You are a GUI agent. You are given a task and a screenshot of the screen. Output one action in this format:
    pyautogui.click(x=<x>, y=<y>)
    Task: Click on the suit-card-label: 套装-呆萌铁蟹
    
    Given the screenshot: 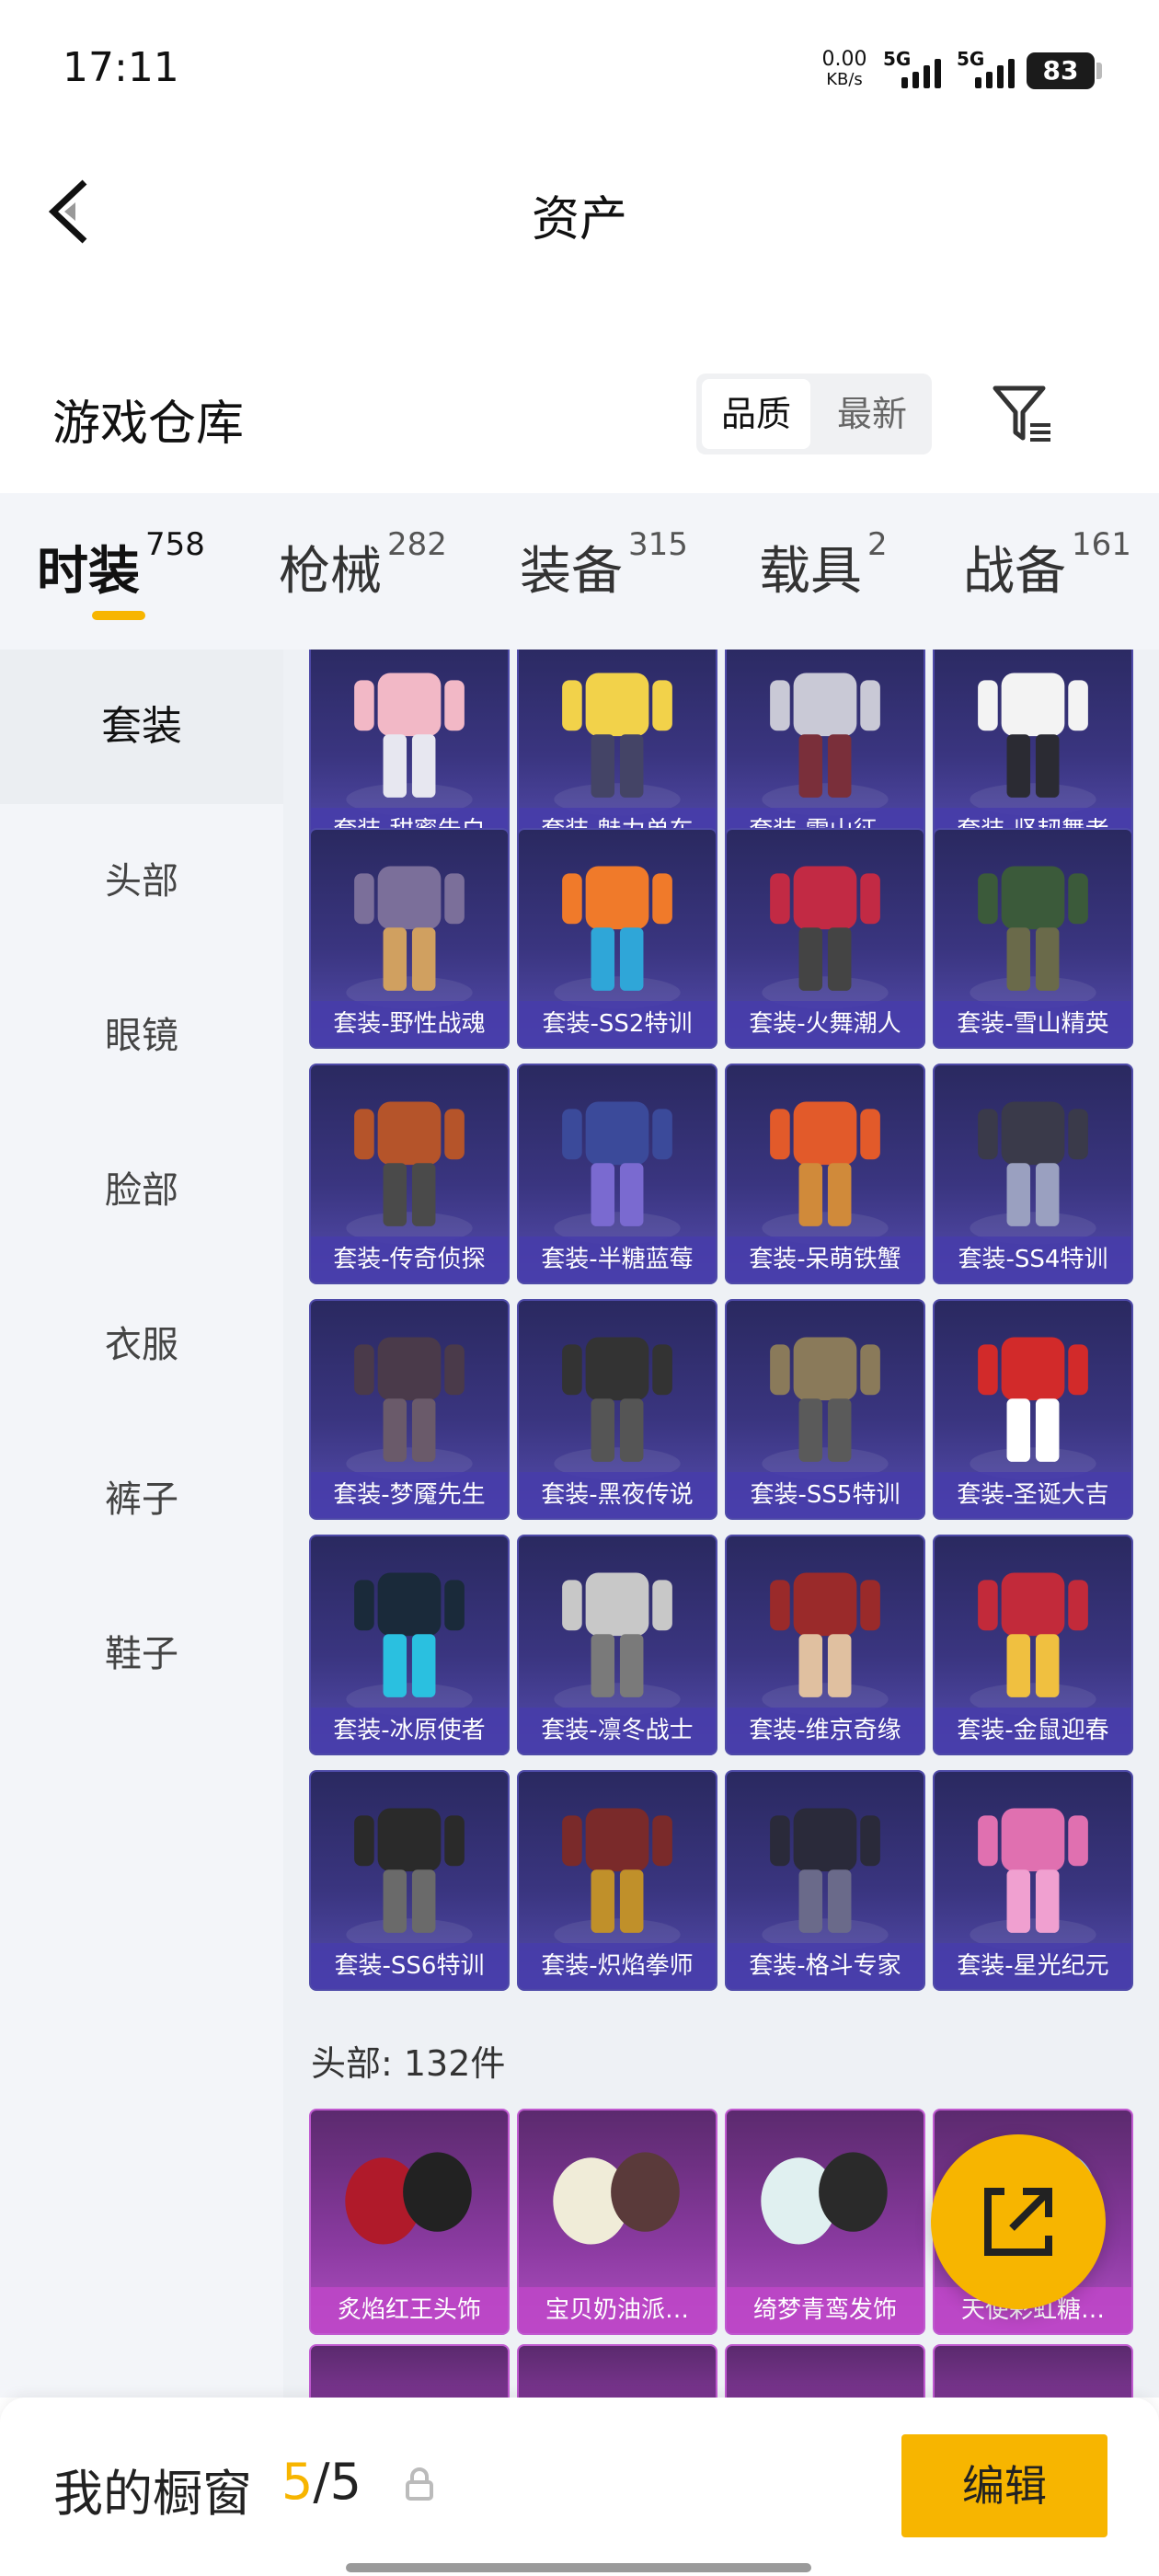 What is the action you would take?
    pyautogui.click(x=825, y=1259)
    